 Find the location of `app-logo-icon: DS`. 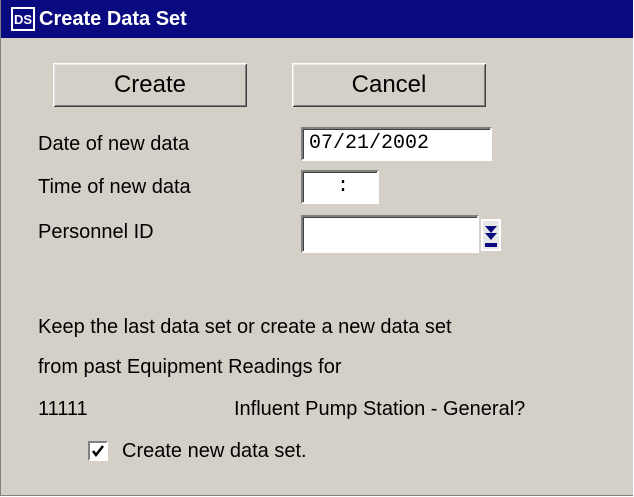

app-logo-icon: DS is located at coordinates (23, 19).